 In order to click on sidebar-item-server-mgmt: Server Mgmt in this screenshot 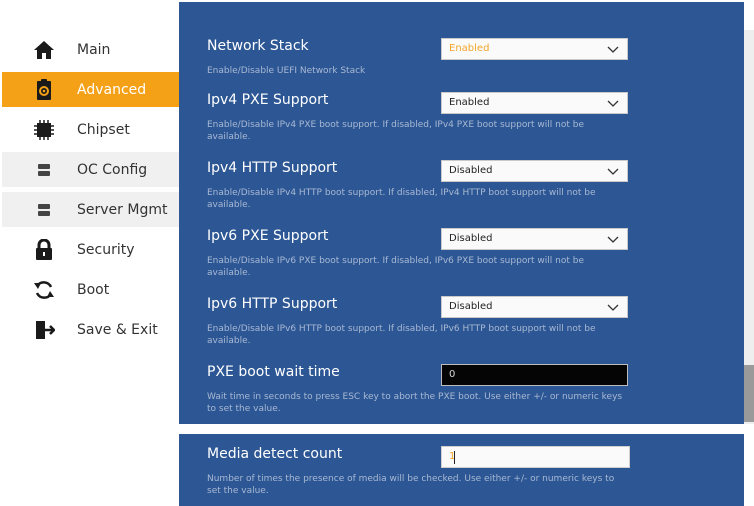, I will do `click(90, 209)`.